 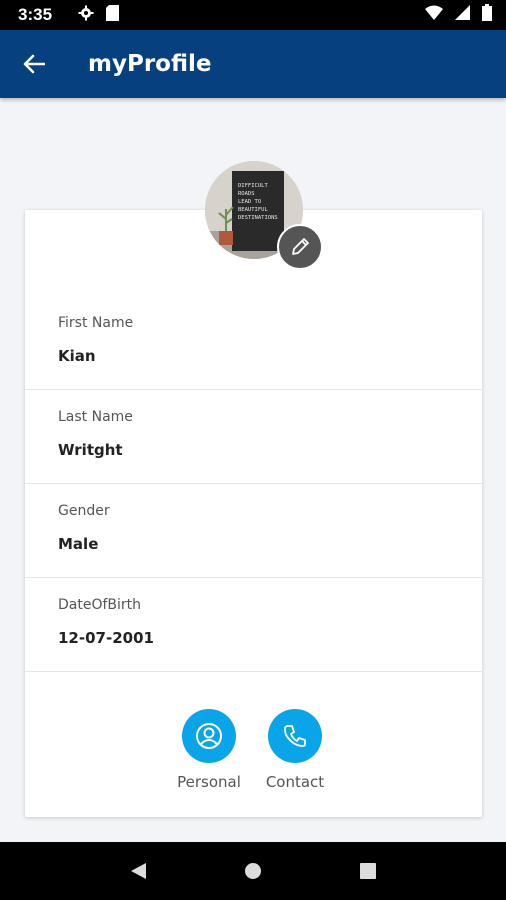 I want to click on personal-icon-circle, so click(x=209, y=736).